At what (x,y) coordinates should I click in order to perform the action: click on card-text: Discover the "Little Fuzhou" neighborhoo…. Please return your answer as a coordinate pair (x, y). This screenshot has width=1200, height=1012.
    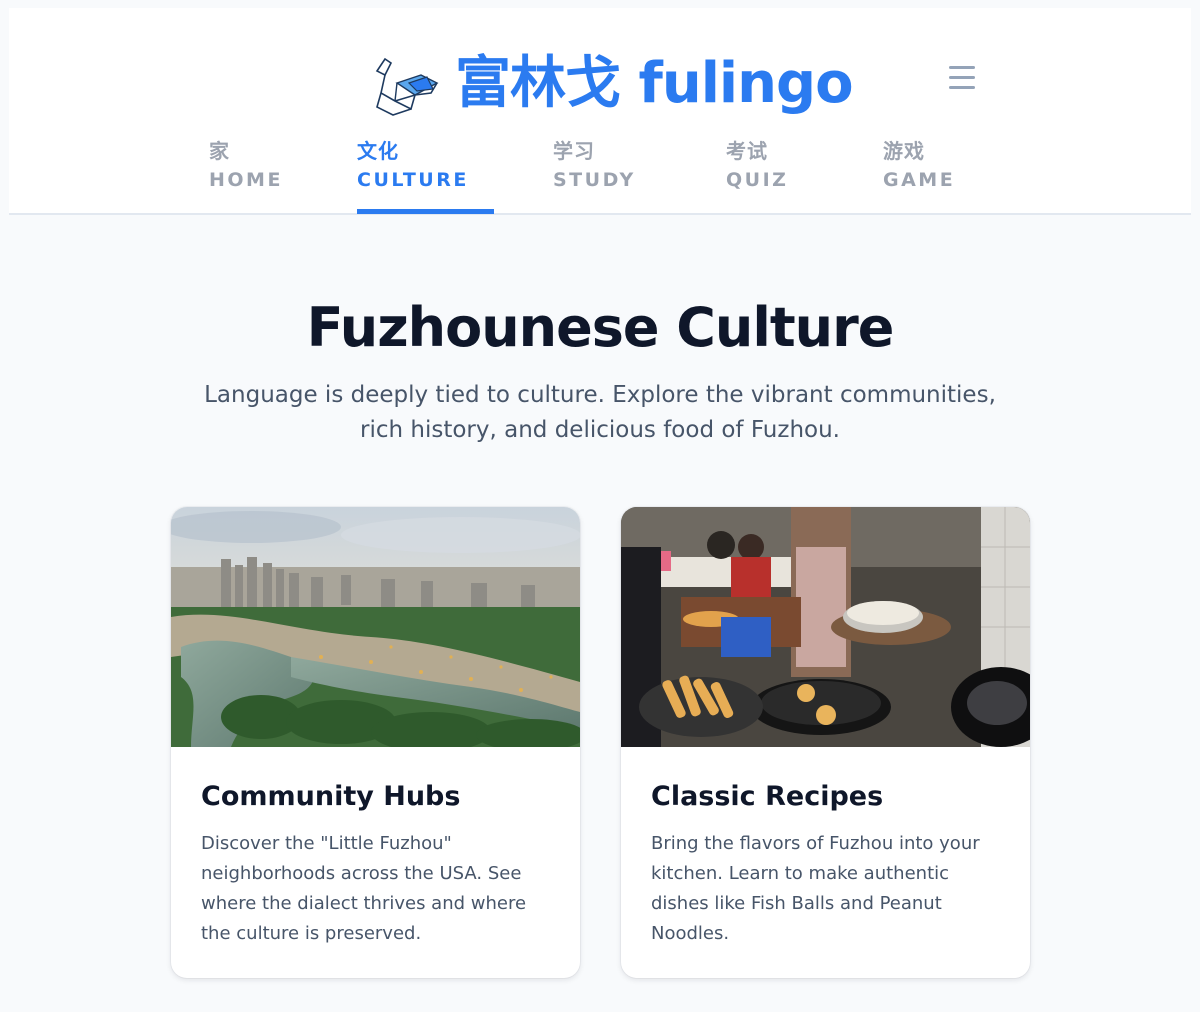
    Looking at the image, I should click on (364, 888).